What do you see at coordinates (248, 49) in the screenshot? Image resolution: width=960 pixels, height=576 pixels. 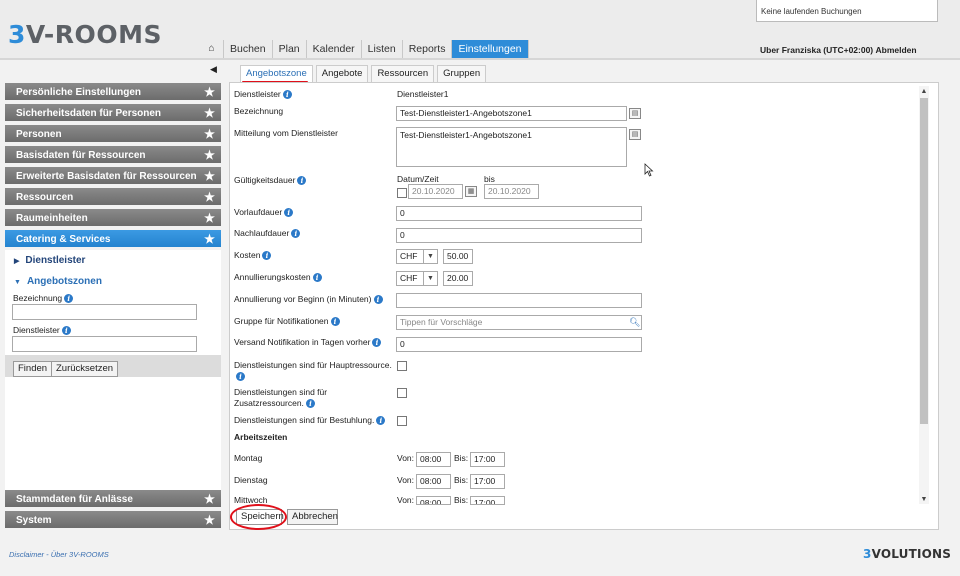 I see `nav-buchen: Buchen` at bounding box center [248, 49].